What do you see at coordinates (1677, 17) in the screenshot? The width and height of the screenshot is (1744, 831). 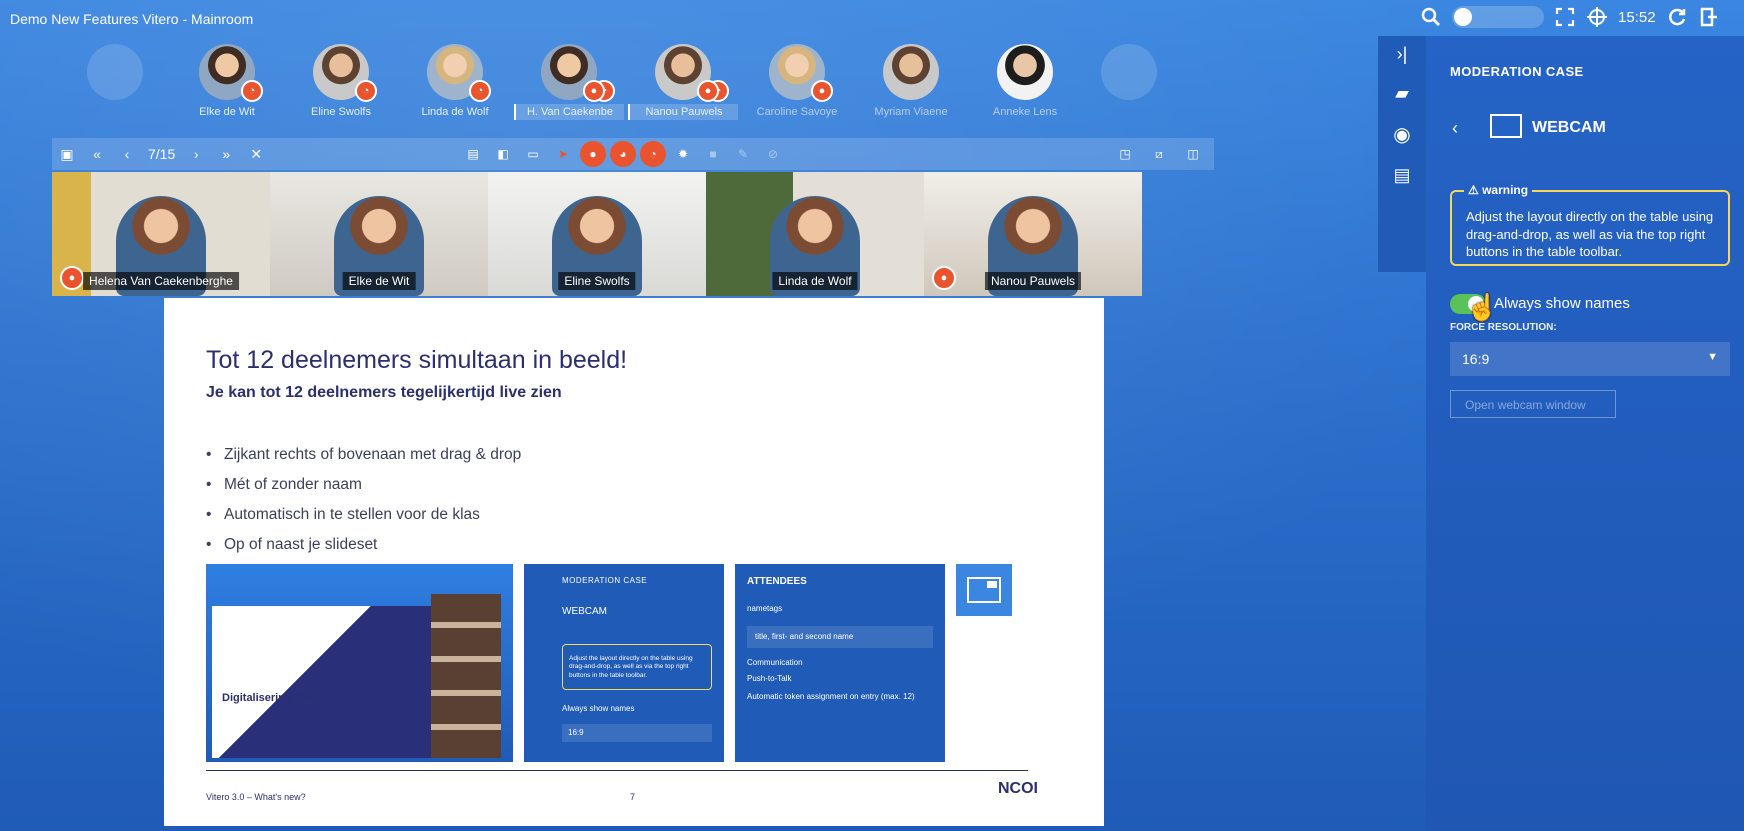 I see `refresh-icon` at bounding box center [1677, 17].